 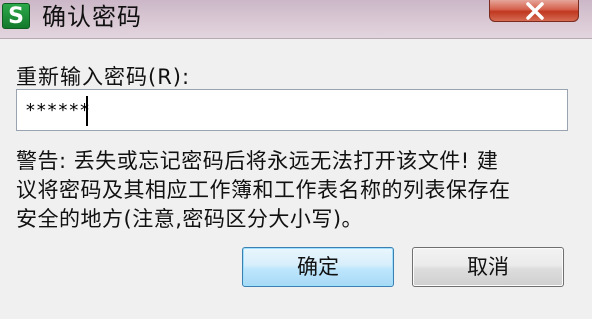 What do you see at coordinates (488, 267) in the screenshot?
I see `cancel-button: 取消` at bounding box center [488, 267].